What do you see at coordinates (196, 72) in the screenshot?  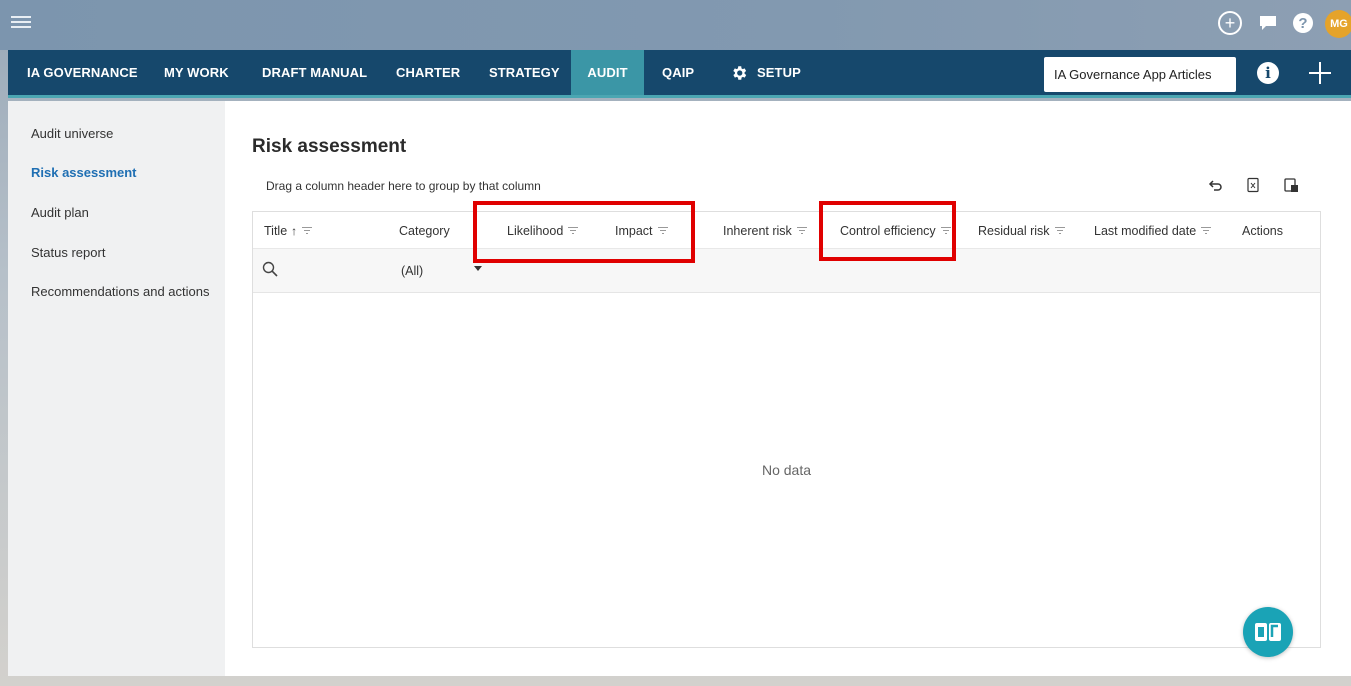 I see `nav-my-work: MY WORK` at bounding box center [196, 72].